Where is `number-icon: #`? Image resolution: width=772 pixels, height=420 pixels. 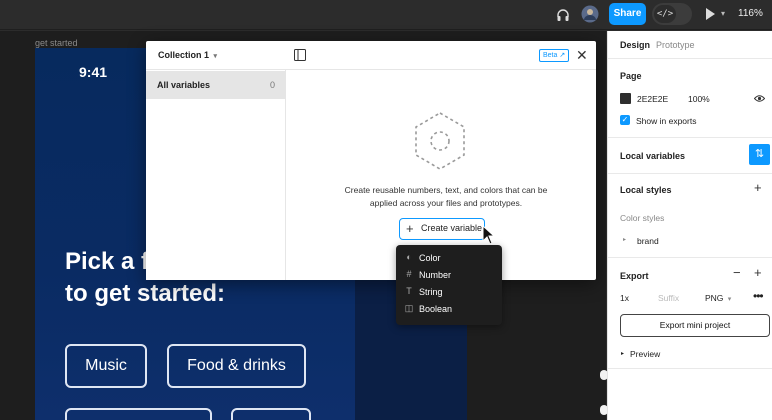 number-icon: # is located at coordinates (409, 274).